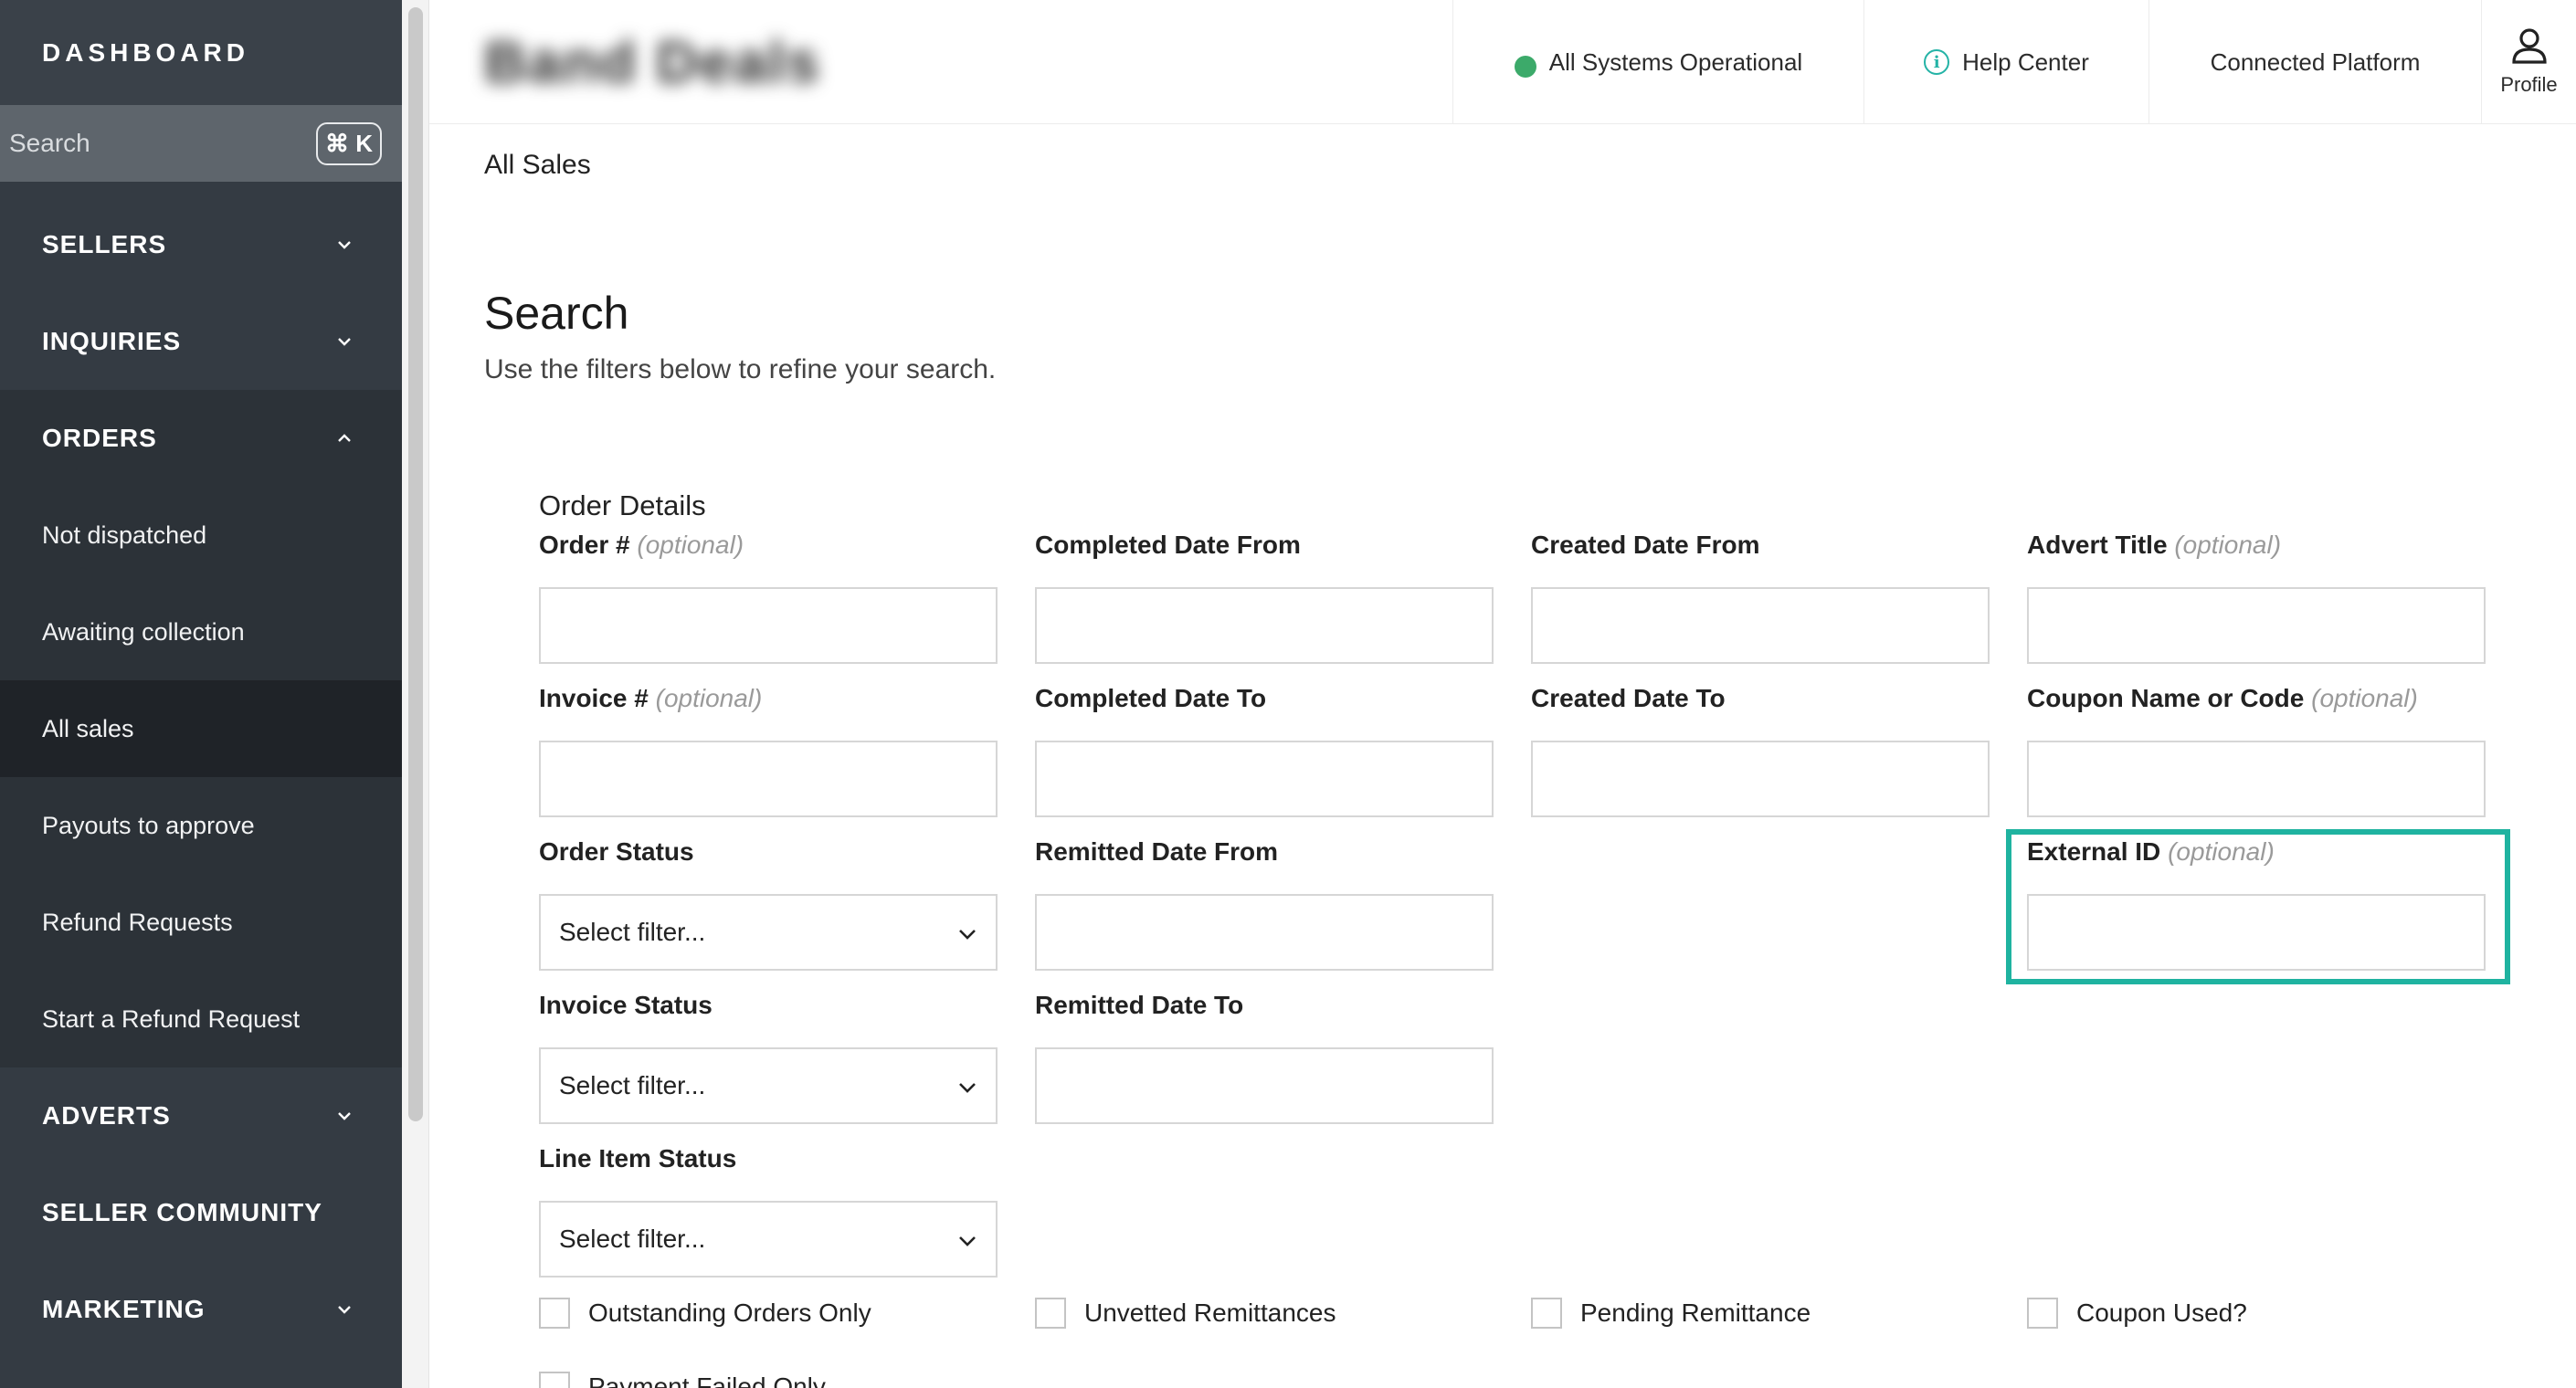  I want to click on sidebar-scrollbar, so click(415, 694).